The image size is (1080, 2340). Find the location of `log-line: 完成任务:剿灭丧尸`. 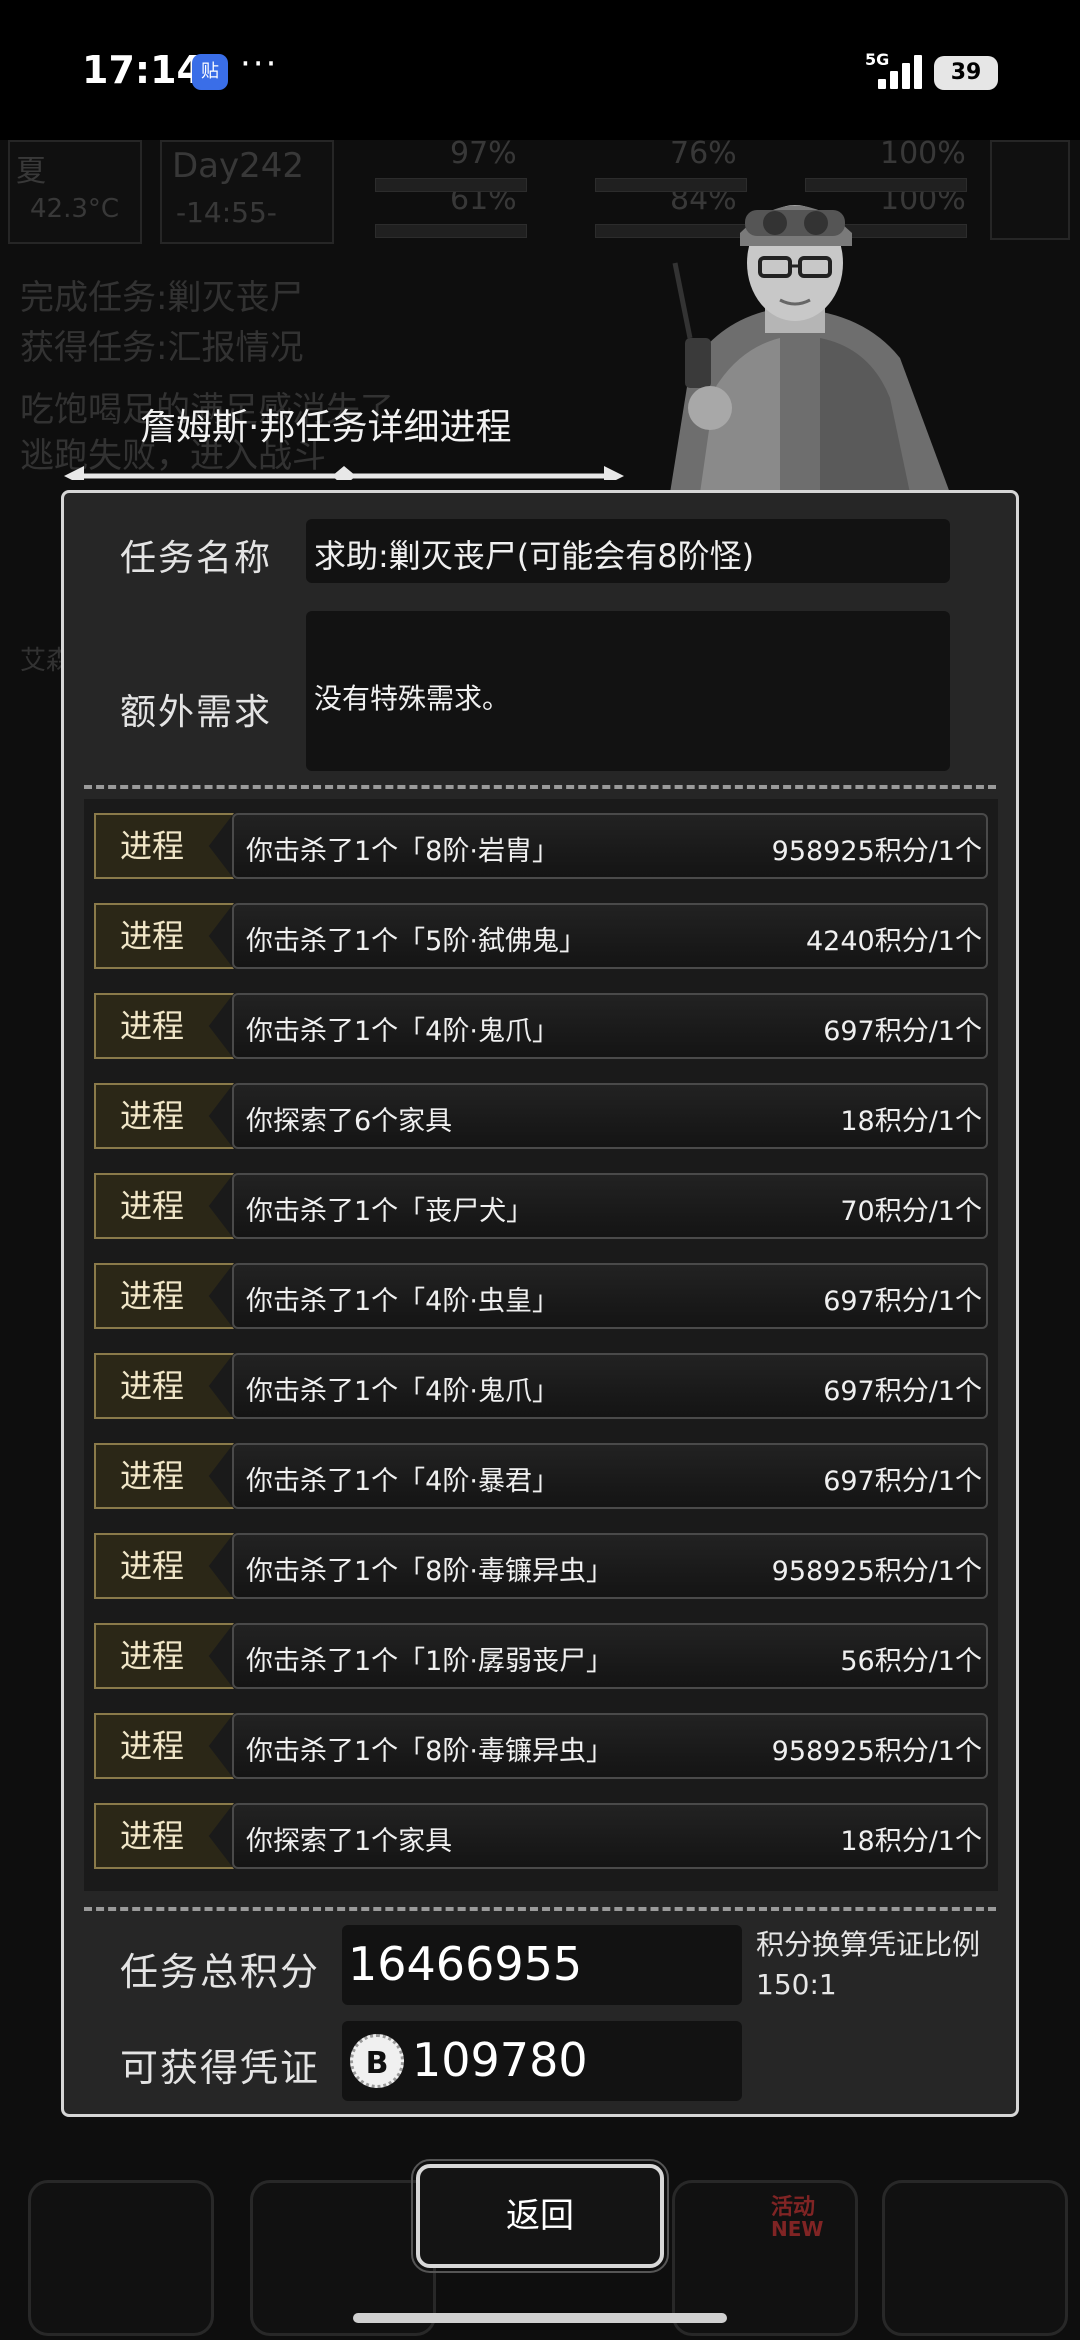

log-line: 完成任务:剿灭丧尸 is located at coordinates (162, 298).